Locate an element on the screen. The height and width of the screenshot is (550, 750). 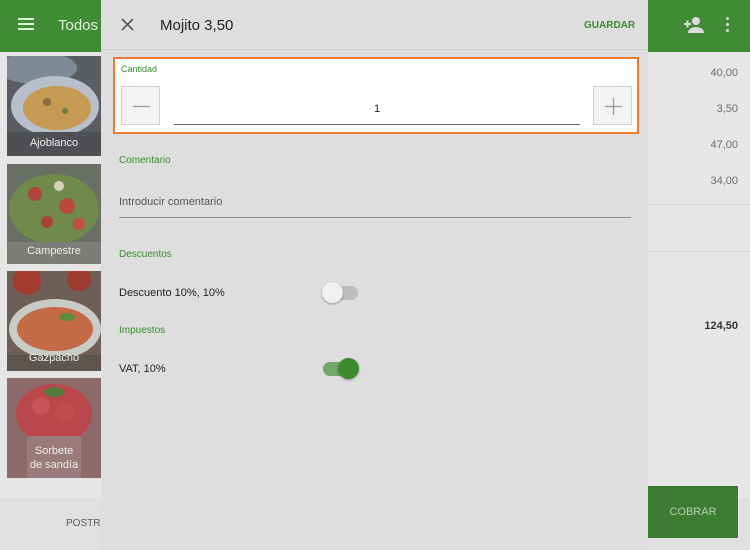
comment-label: Comentario is located at coordinates (145, 160).